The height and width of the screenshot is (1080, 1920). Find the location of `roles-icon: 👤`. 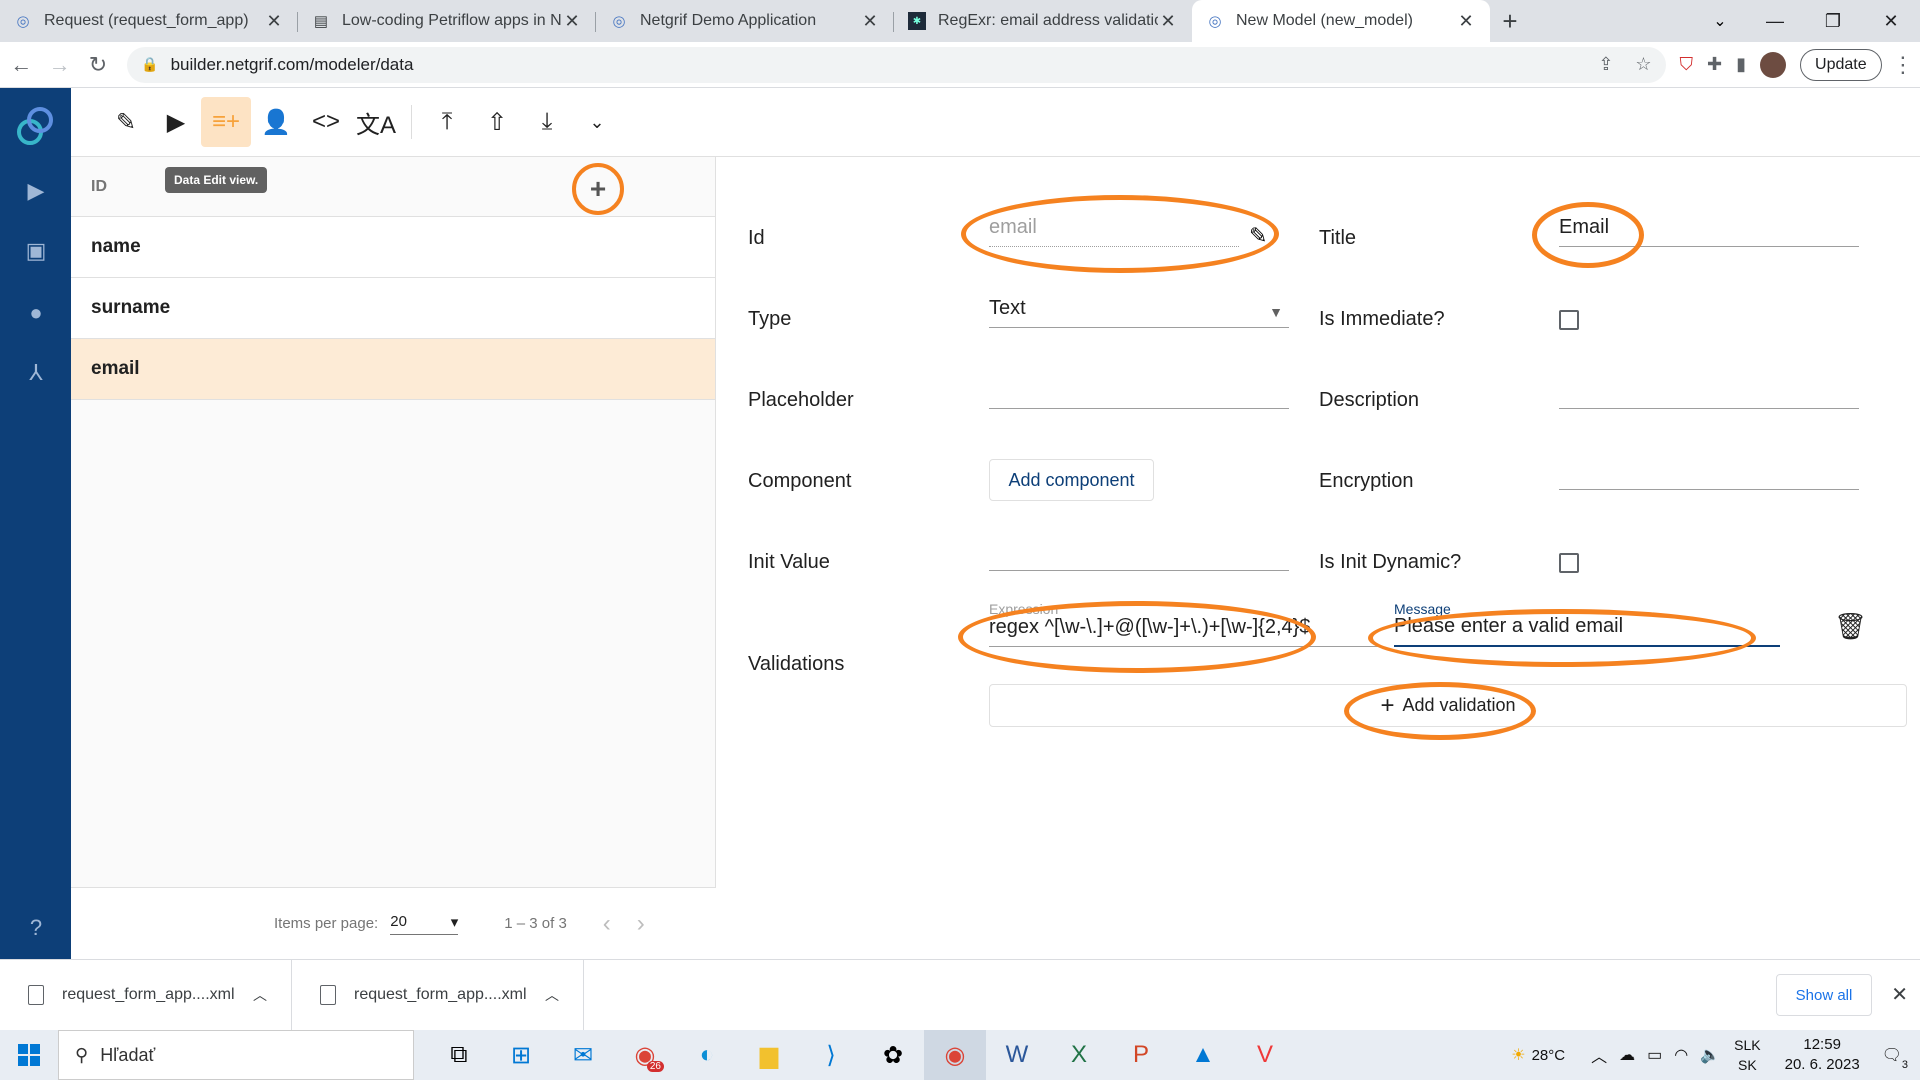

roles-icon: 👤 is located at coordinates (276, 122).